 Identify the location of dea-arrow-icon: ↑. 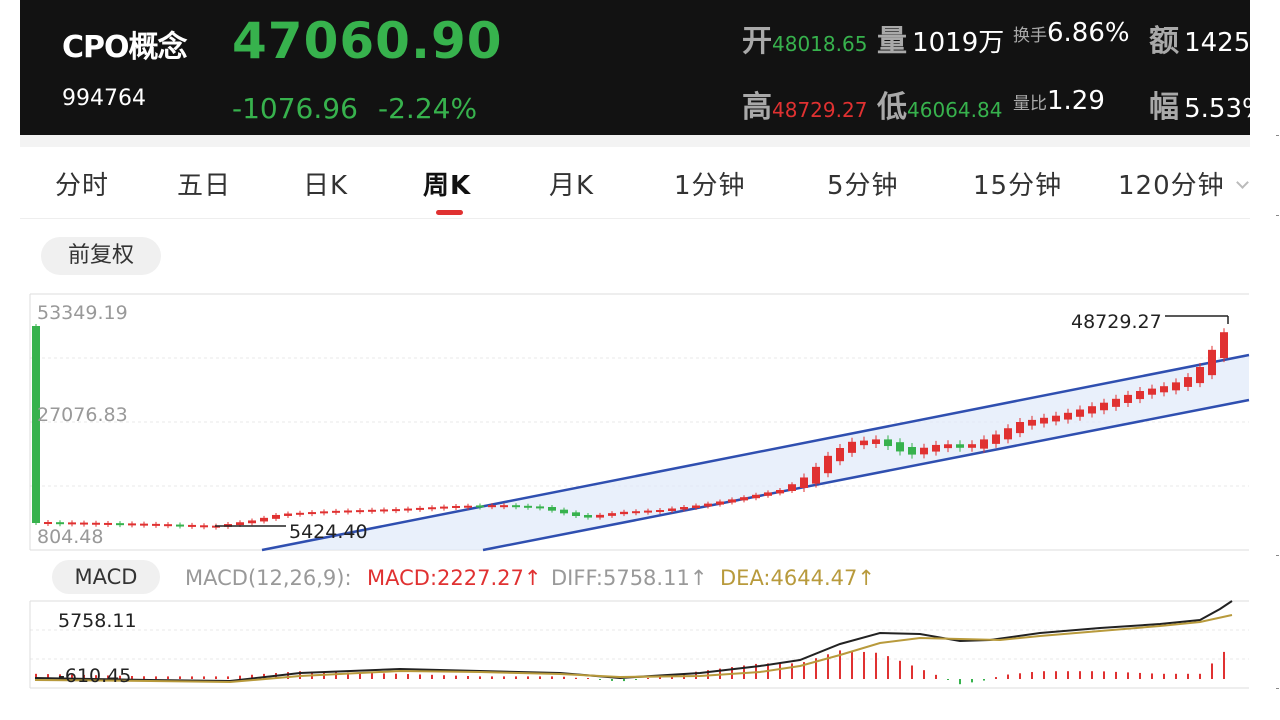
(866, 578).